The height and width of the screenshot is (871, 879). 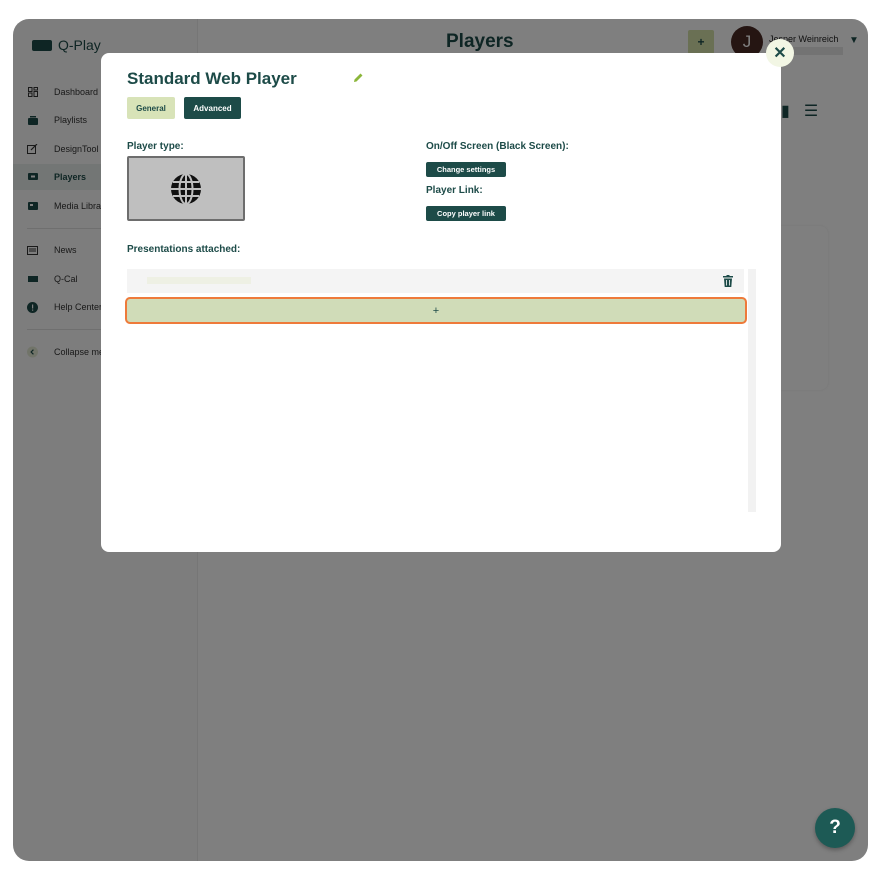 What do you see at coordinates (199, 280) in the screenshot?
I see `presentation-name-redacted` at bounding box center [199, 280].